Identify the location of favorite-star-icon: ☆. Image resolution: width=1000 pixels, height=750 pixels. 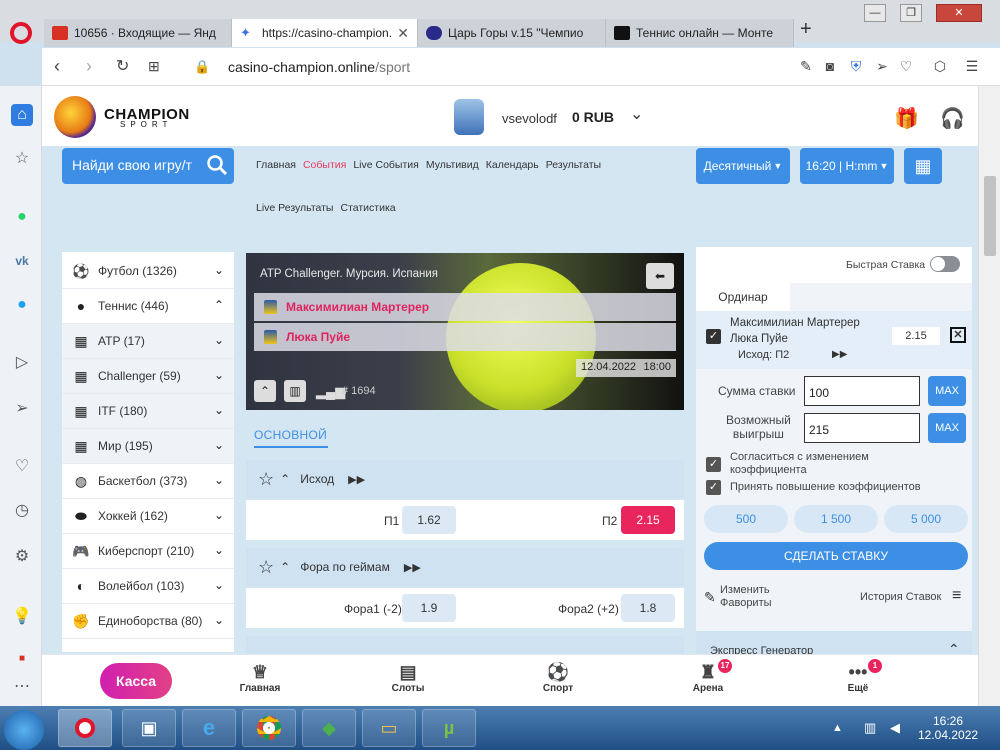
(266, 567).